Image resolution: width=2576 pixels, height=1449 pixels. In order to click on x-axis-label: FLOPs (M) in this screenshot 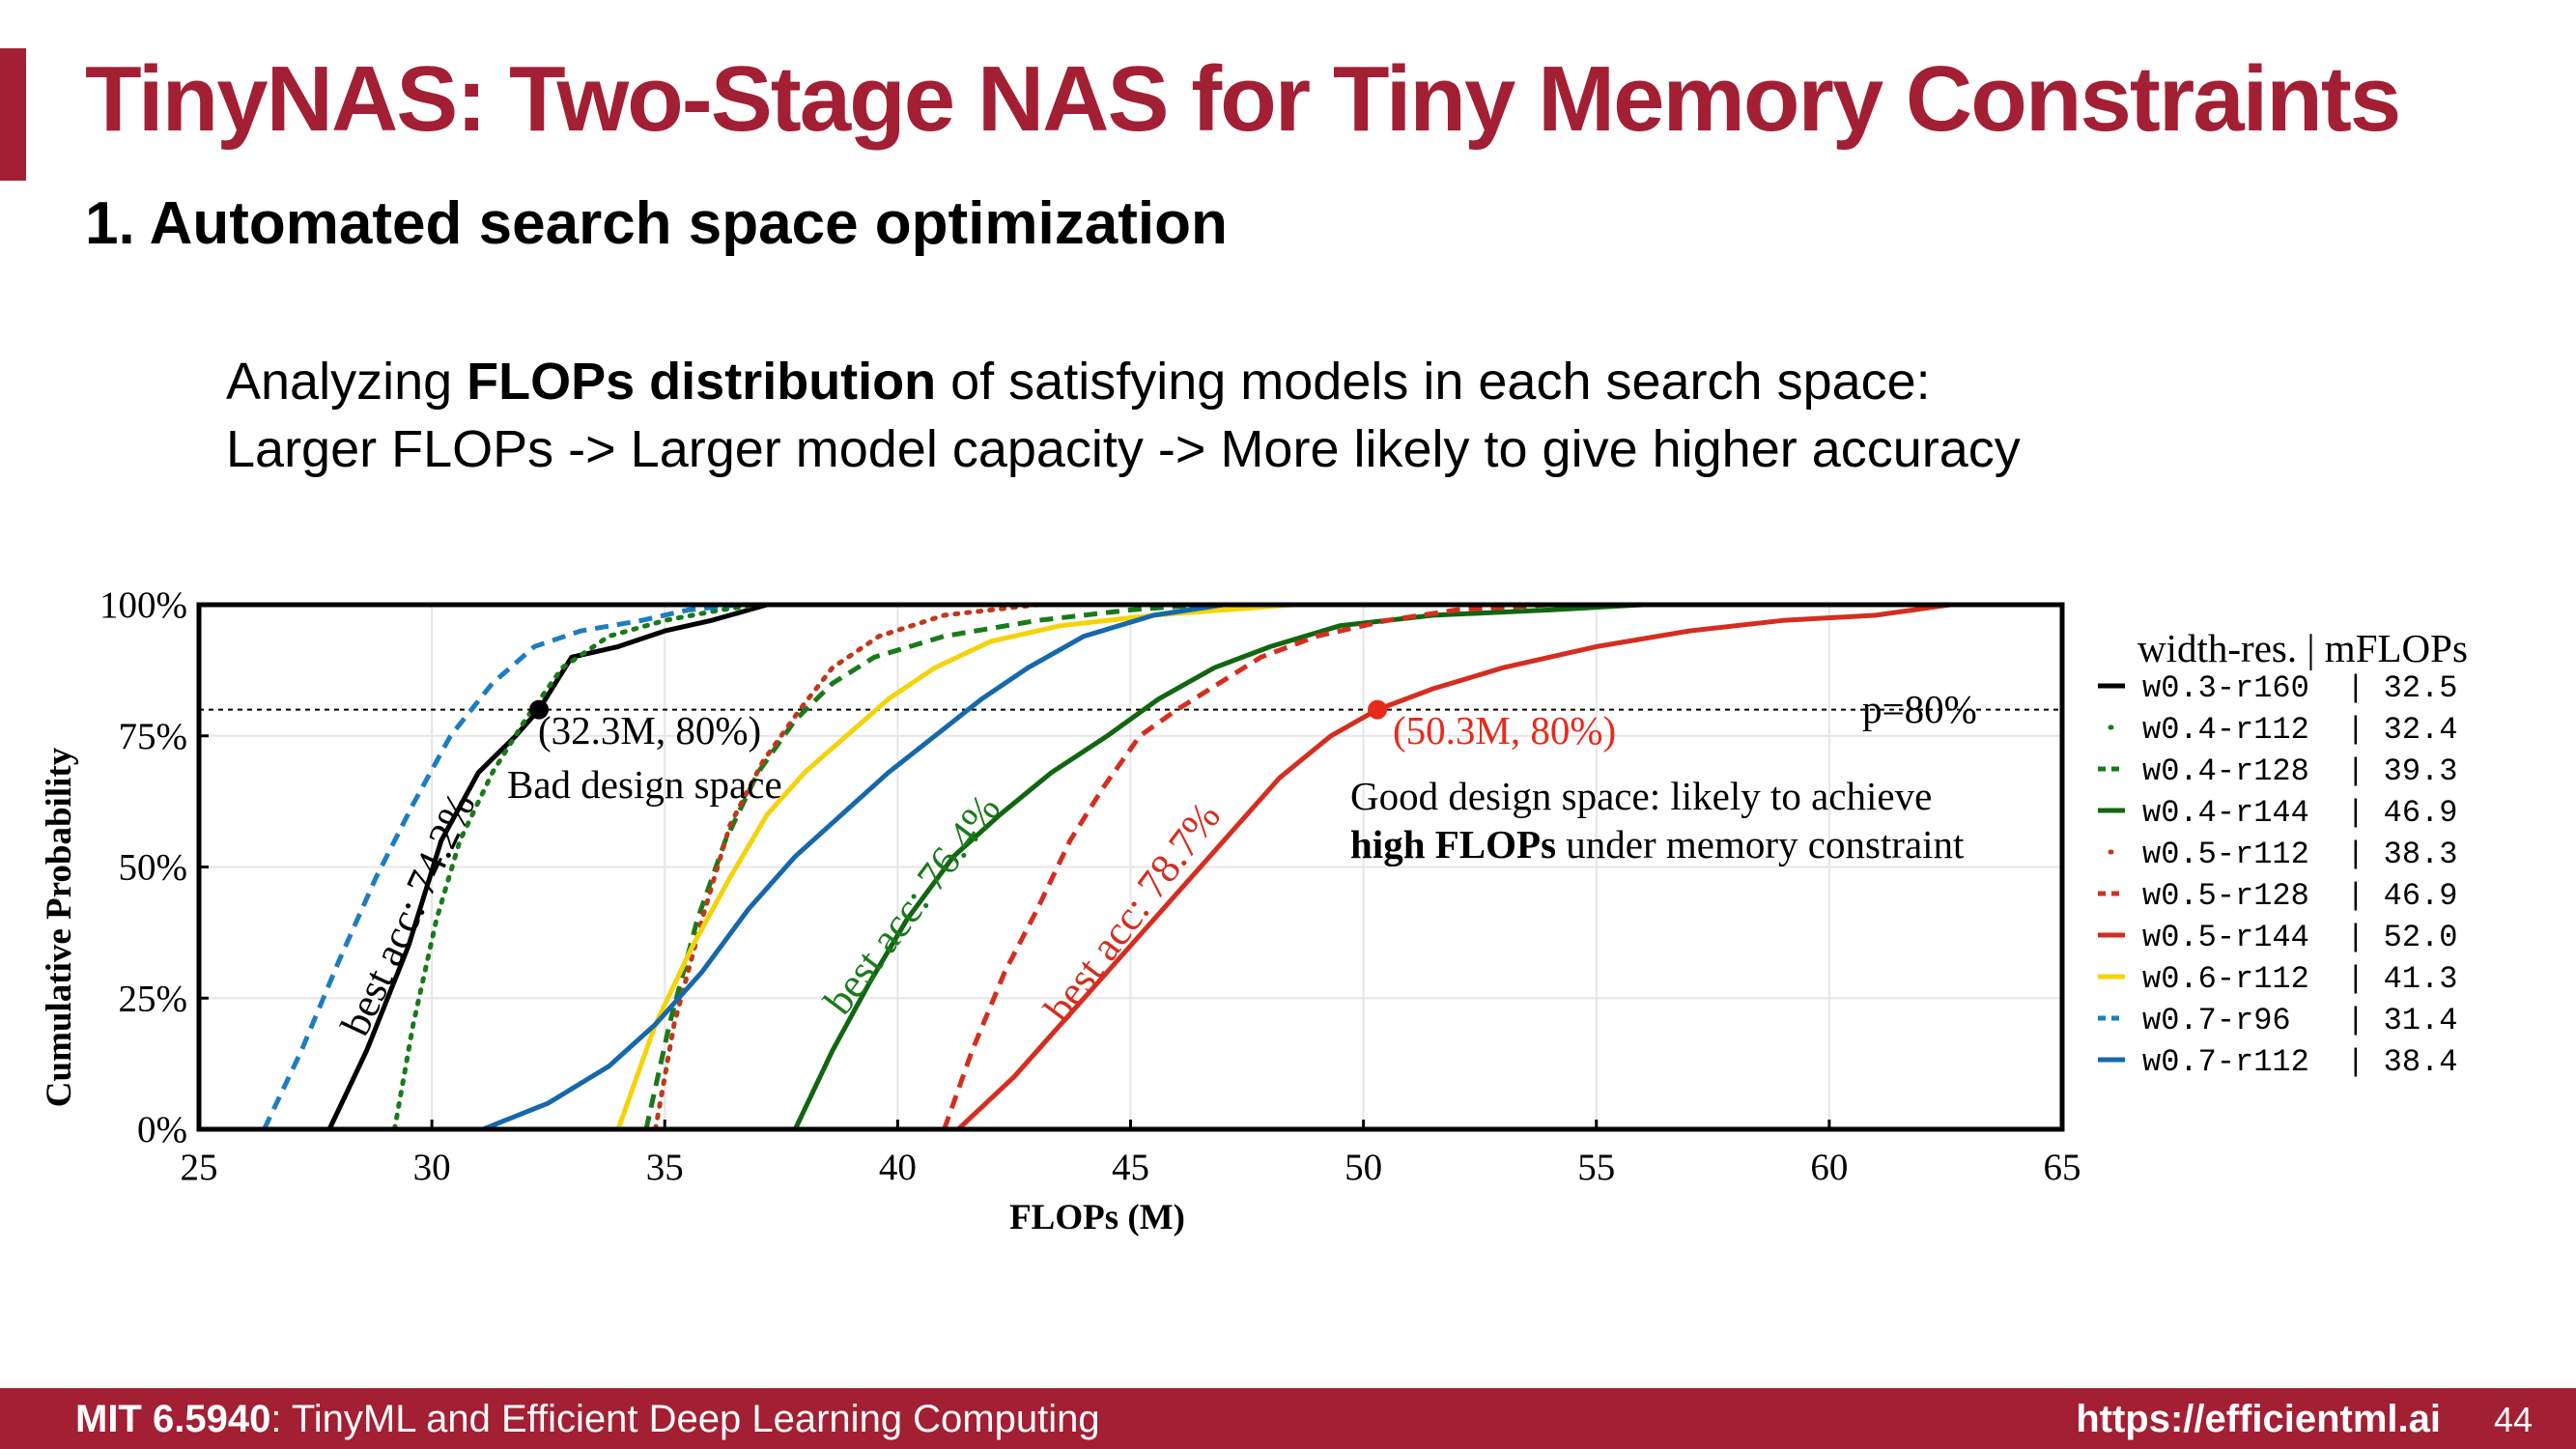, I will do `click(1097, 1217)`.